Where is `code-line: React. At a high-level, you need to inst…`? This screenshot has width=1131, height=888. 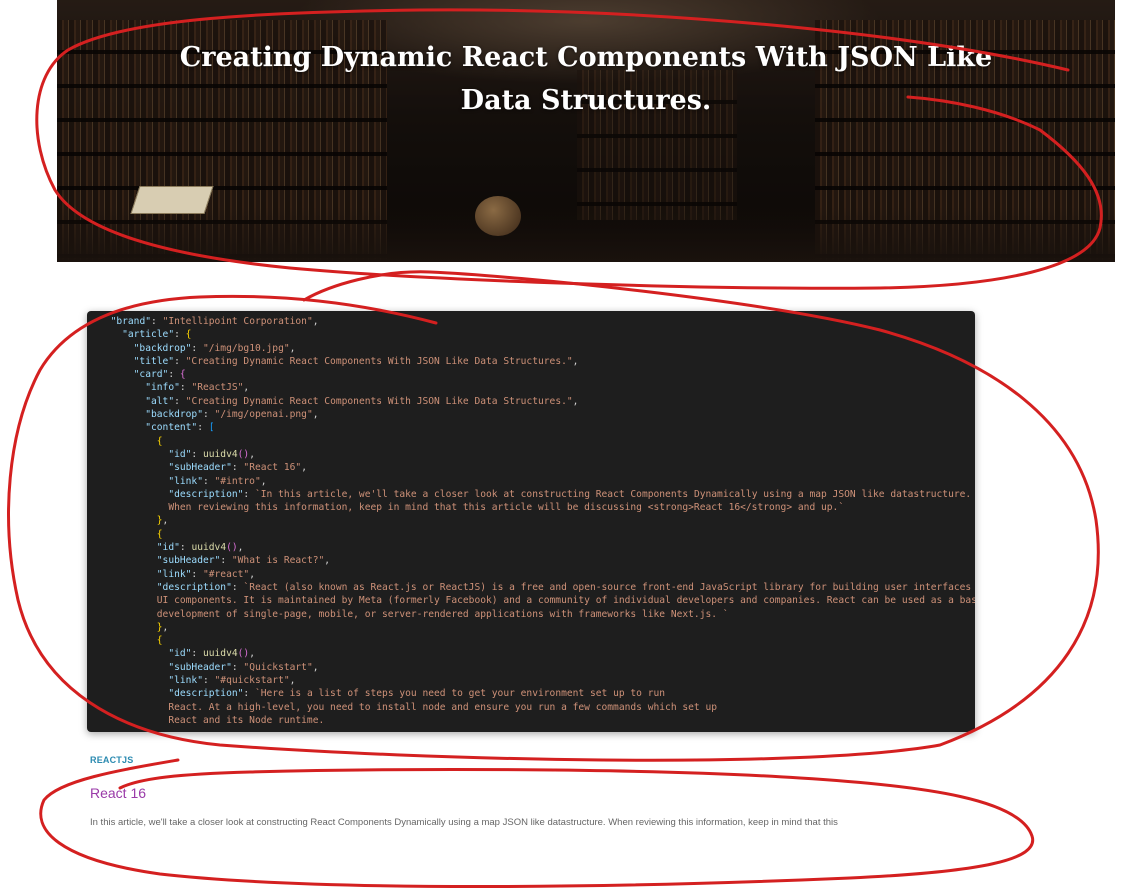 code-line: React. At a high-level, you need to inst… is located at coordinates (443, 707).